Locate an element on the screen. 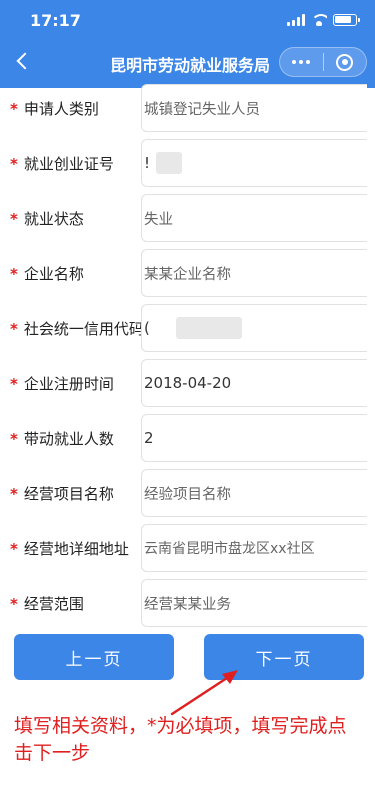 This screenshot has height=806, width=375. form-row-credit-code: * 社会统一信用代码 ( is located at coordinates (187, 329).